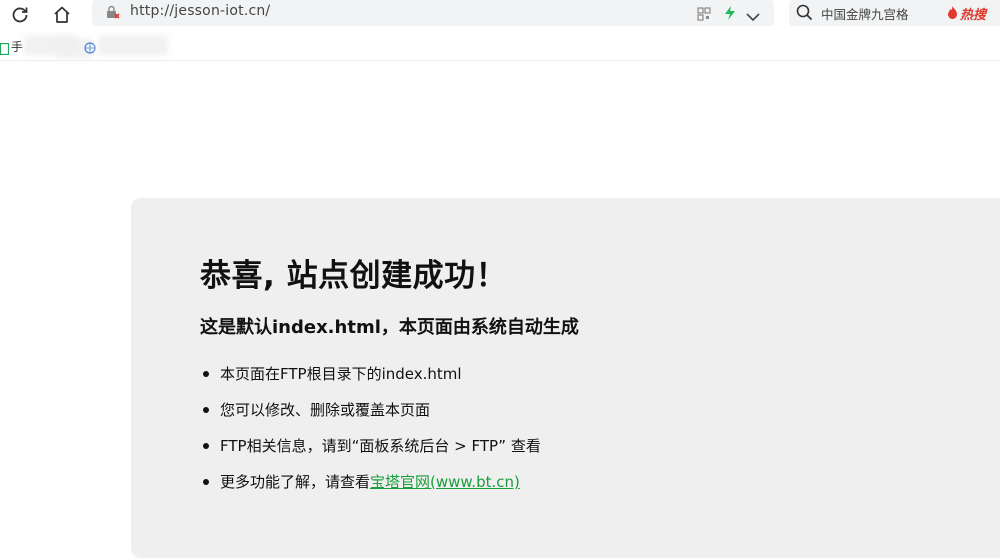 Image resolution: width=1000 pixels, height=558 pixels. Describe the element at coordinates (753, 16) in the screenshot. I see `chevron-down-icon` at that location.